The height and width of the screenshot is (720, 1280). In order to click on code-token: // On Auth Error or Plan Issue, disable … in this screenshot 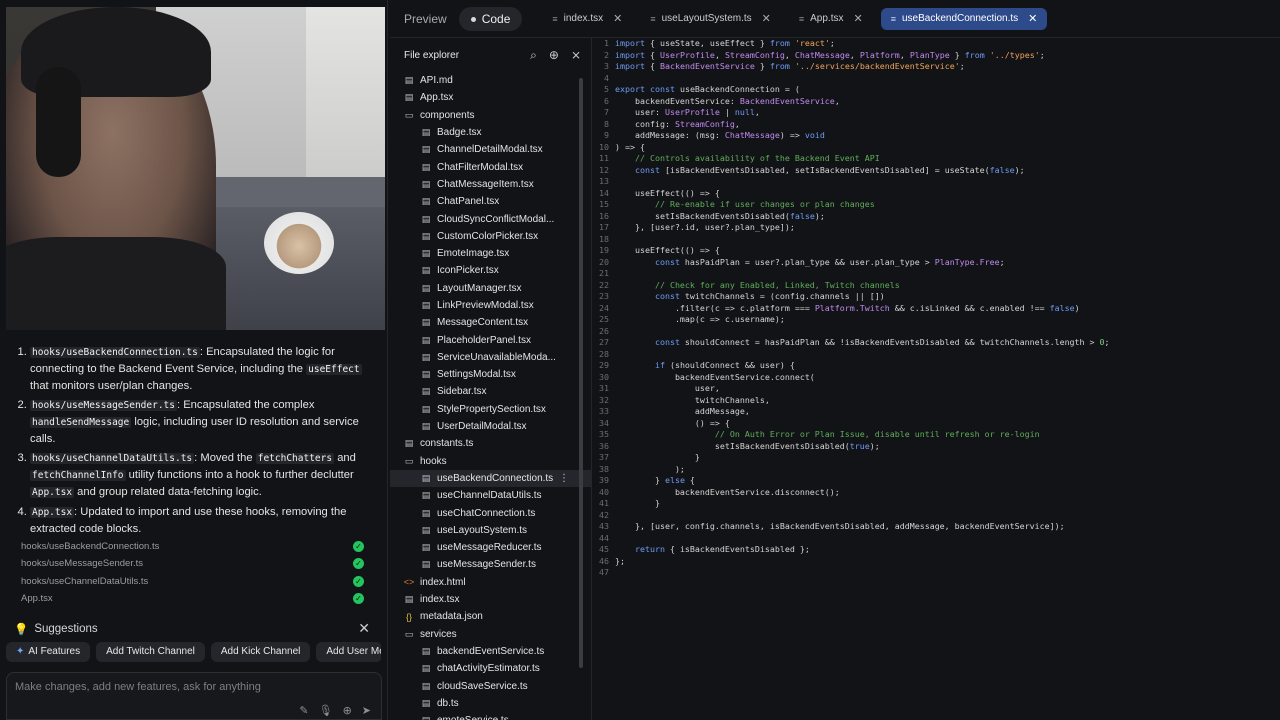, I will do `click(827, 434)`.